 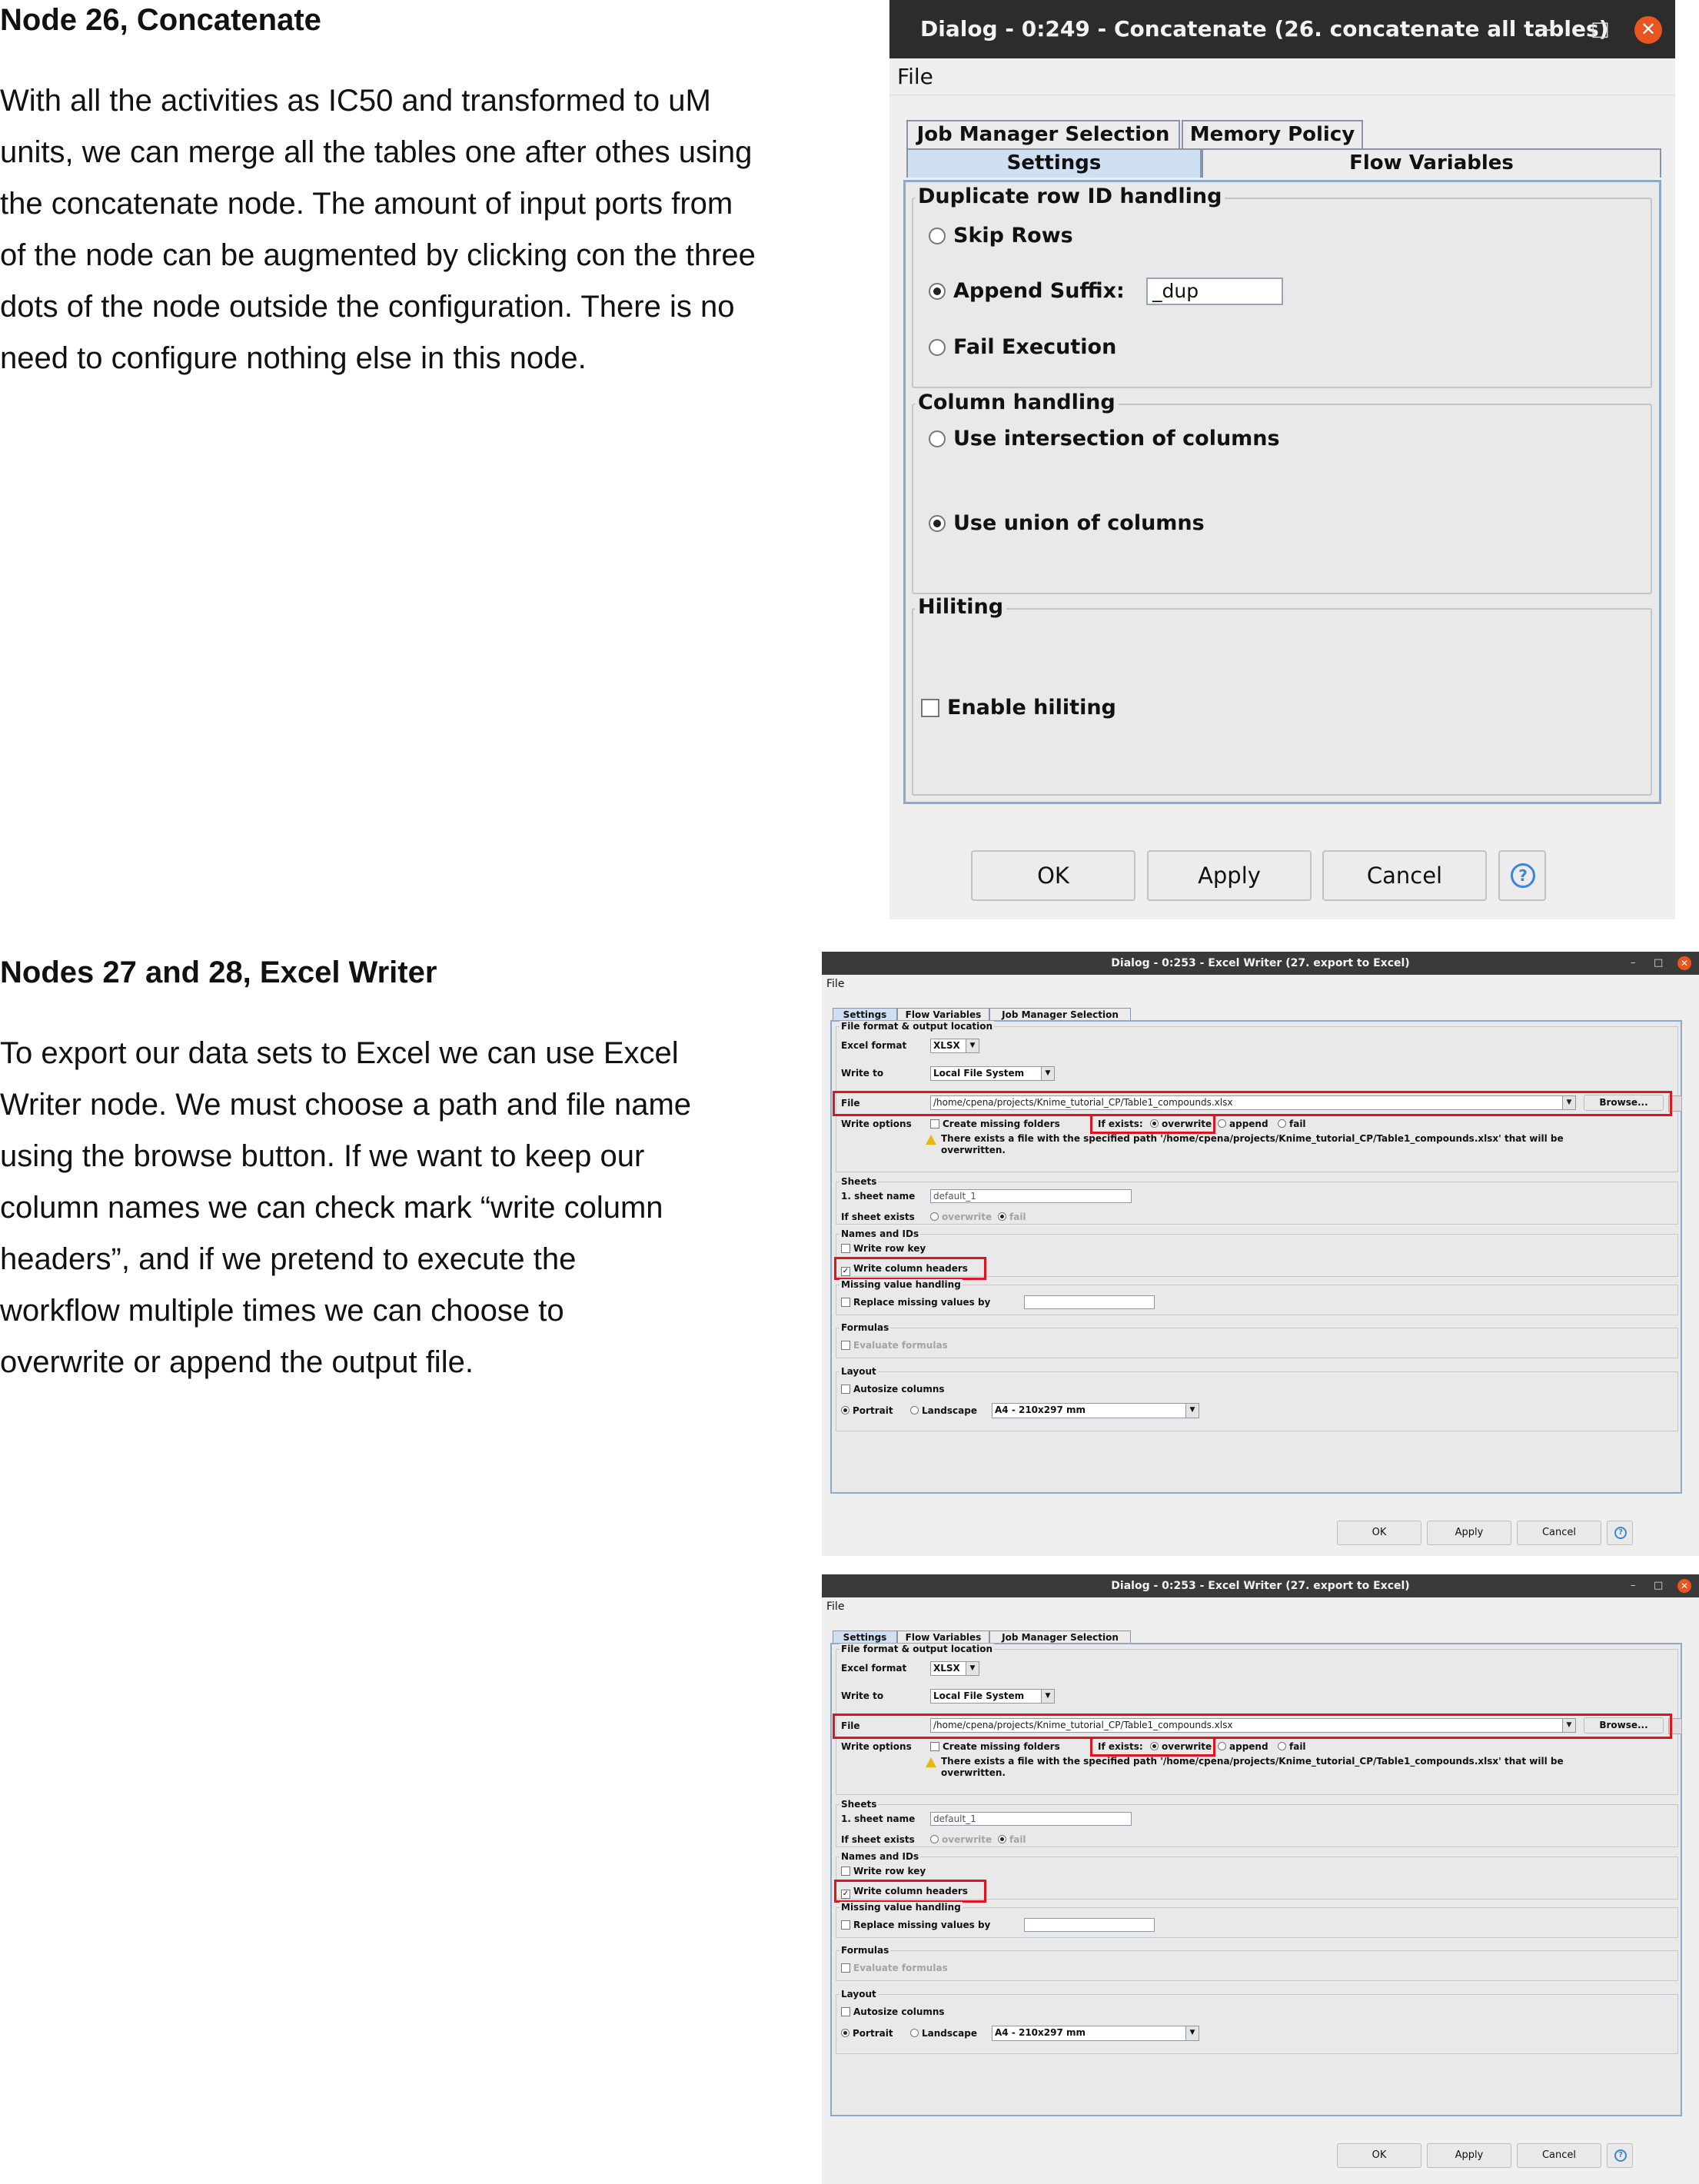 I want to click on radio-append-suffix, so click(x=938, y=291).